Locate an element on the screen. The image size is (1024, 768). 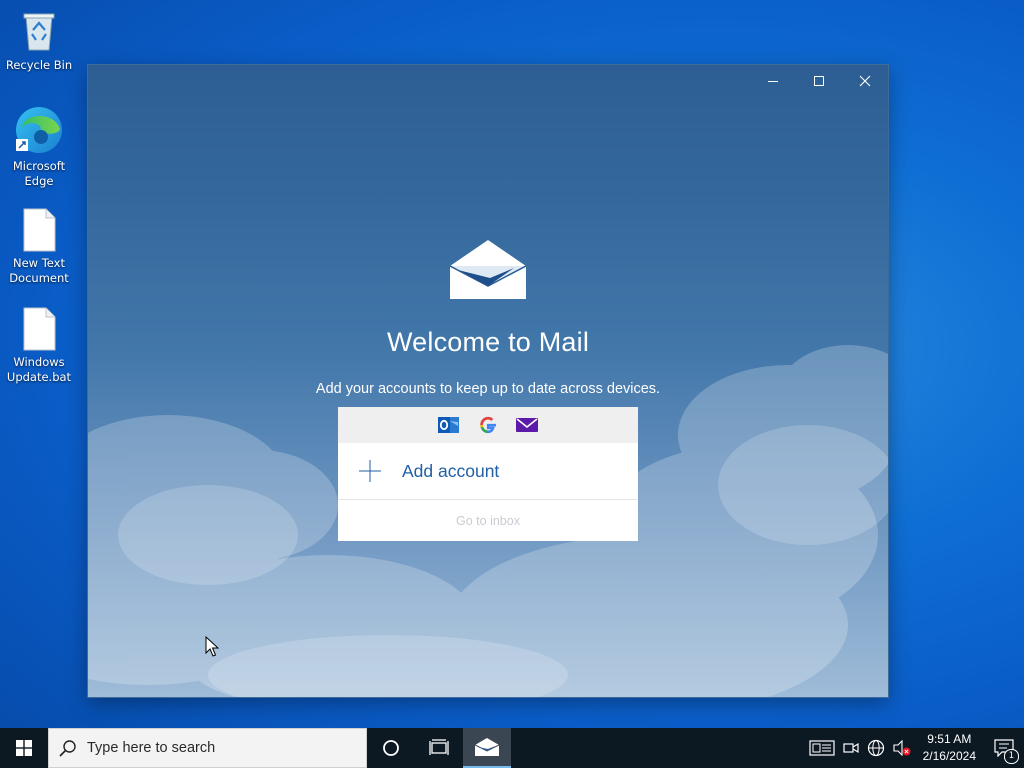
yahoo-mail-icon is located at coordinates (527, 425).